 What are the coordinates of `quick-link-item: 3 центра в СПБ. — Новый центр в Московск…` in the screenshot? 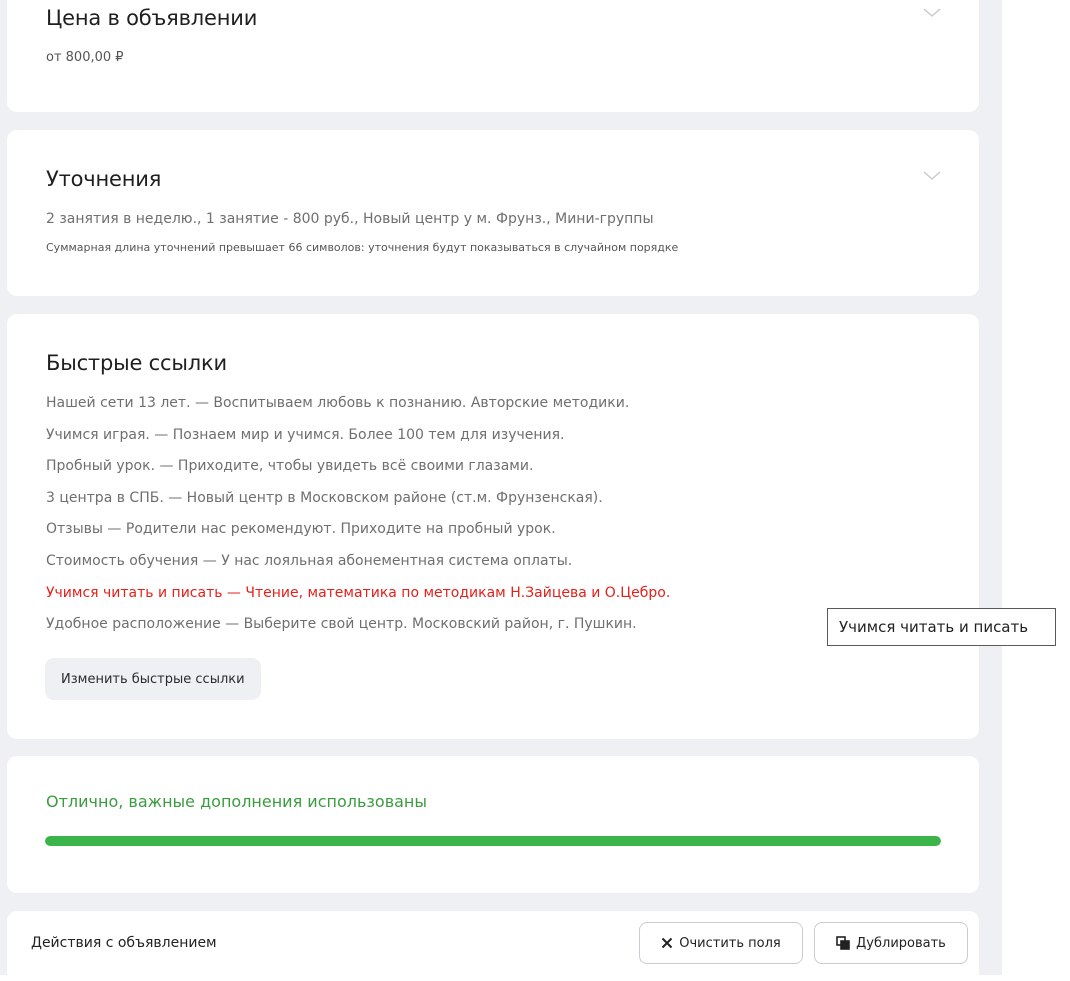 It's located at (358, 506).